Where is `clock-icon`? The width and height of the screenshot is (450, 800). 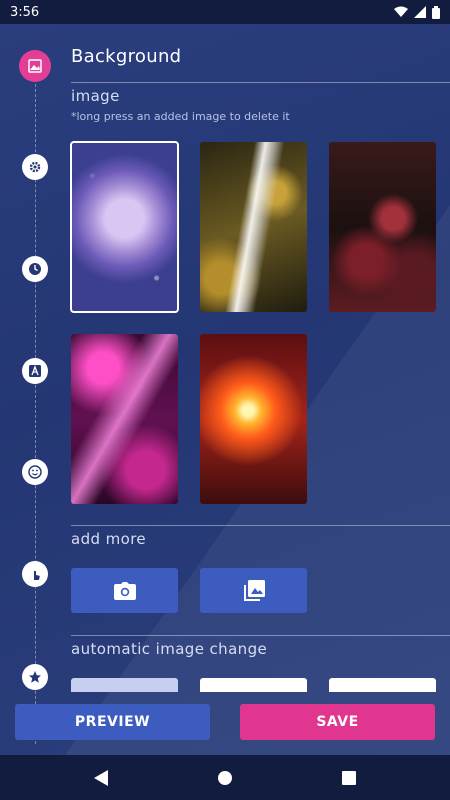 clock-icon is located at coordinates (35, 269).